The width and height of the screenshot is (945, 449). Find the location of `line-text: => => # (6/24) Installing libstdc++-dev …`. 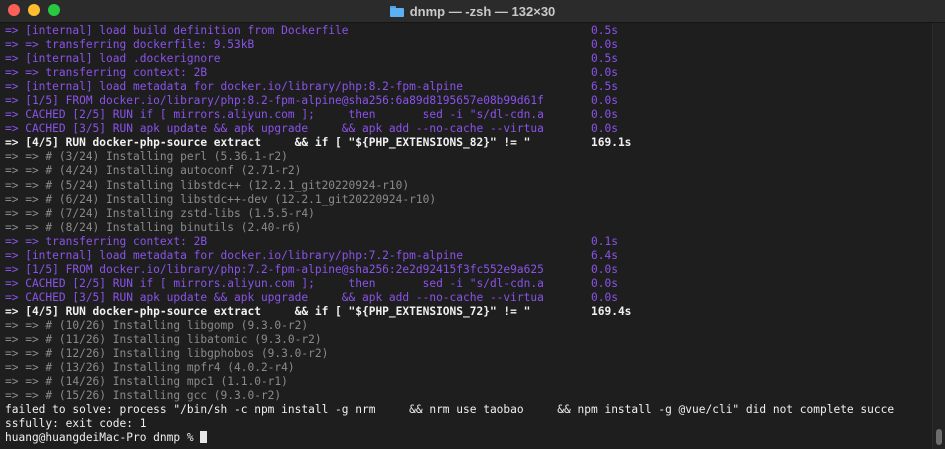

line-text: => => # (6/24) Installing libstdc++-dev … is located at coordinates (221, 199).